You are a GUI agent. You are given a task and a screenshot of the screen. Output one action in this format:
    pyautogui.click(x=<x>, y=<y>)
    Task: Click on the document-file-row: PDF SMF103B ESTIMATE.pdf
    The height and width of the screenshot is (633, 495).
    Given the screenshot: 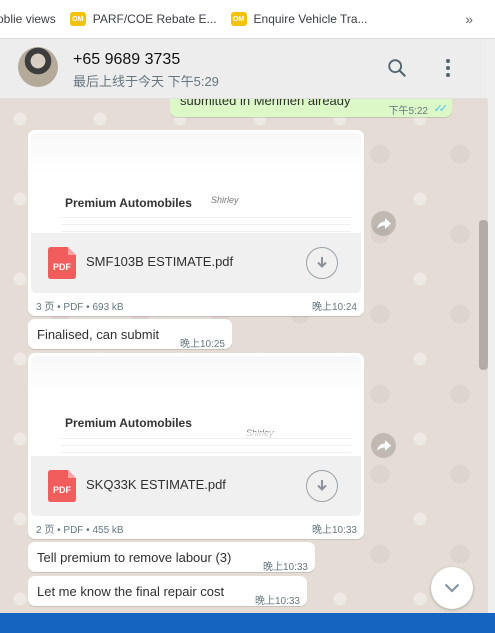 What is the action you would take?
    pyautogui.click(x=196, y=263)
    